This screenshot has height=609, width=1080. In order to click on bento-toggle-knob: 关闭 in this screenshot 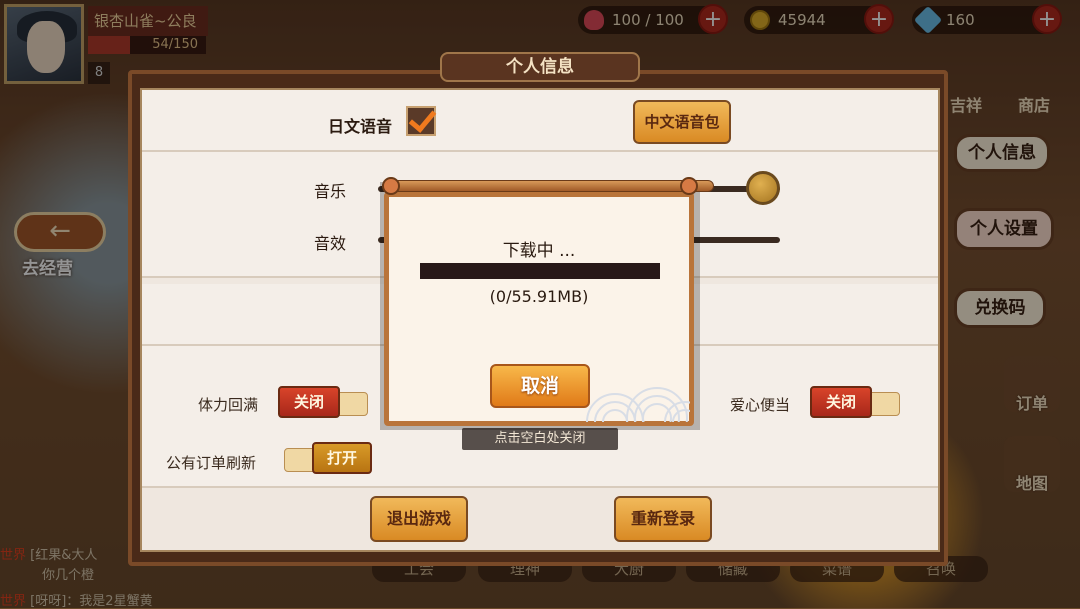, I will do `click(841, 402)`.